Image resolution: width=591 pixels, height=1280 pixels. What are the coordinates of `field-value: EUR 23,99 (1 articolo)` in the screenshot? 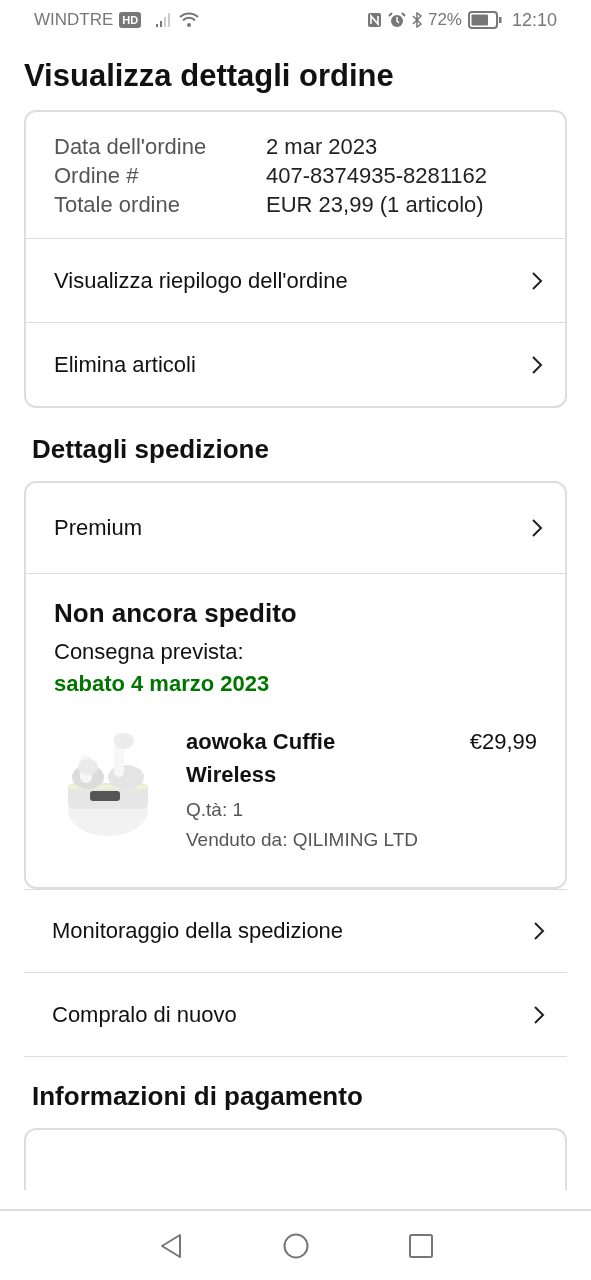 It's located at (375, 205).